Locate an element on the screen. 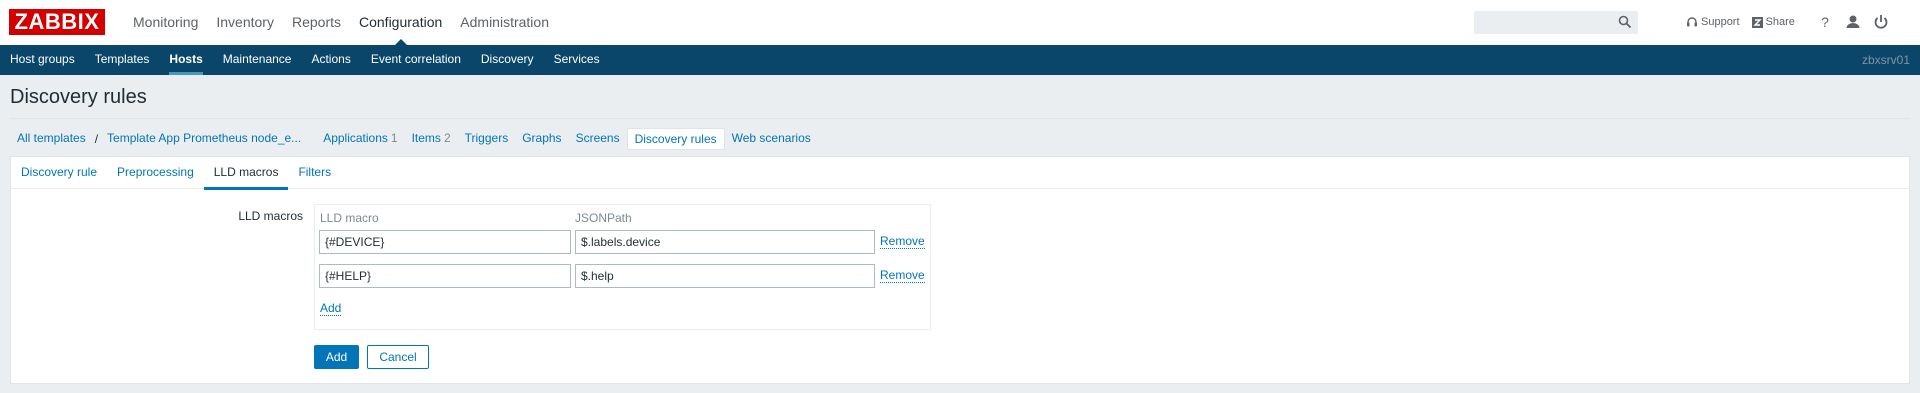  help-icon: ? is located at coordinates (1825, 22).